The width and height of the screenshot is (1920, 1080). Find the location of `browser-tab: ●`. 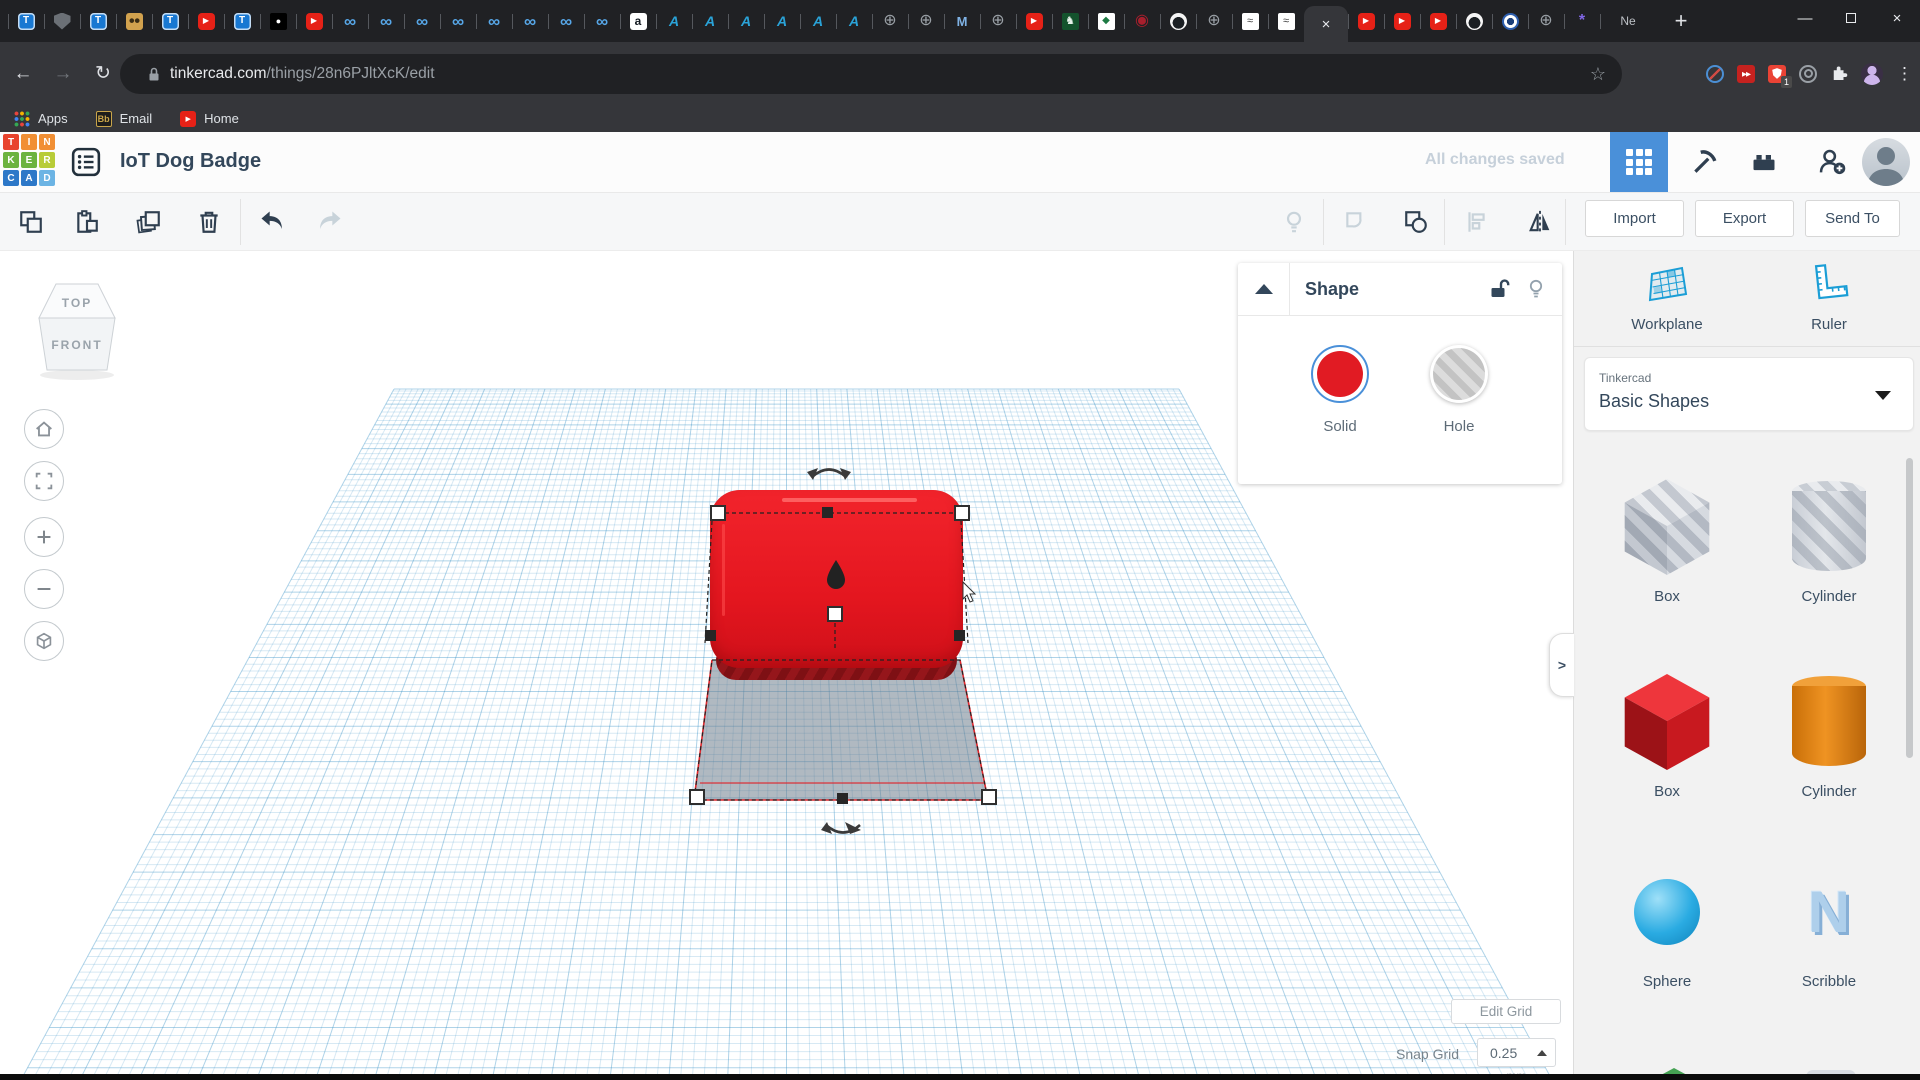

browser-tab: ● is located at coordinates (278, 21).